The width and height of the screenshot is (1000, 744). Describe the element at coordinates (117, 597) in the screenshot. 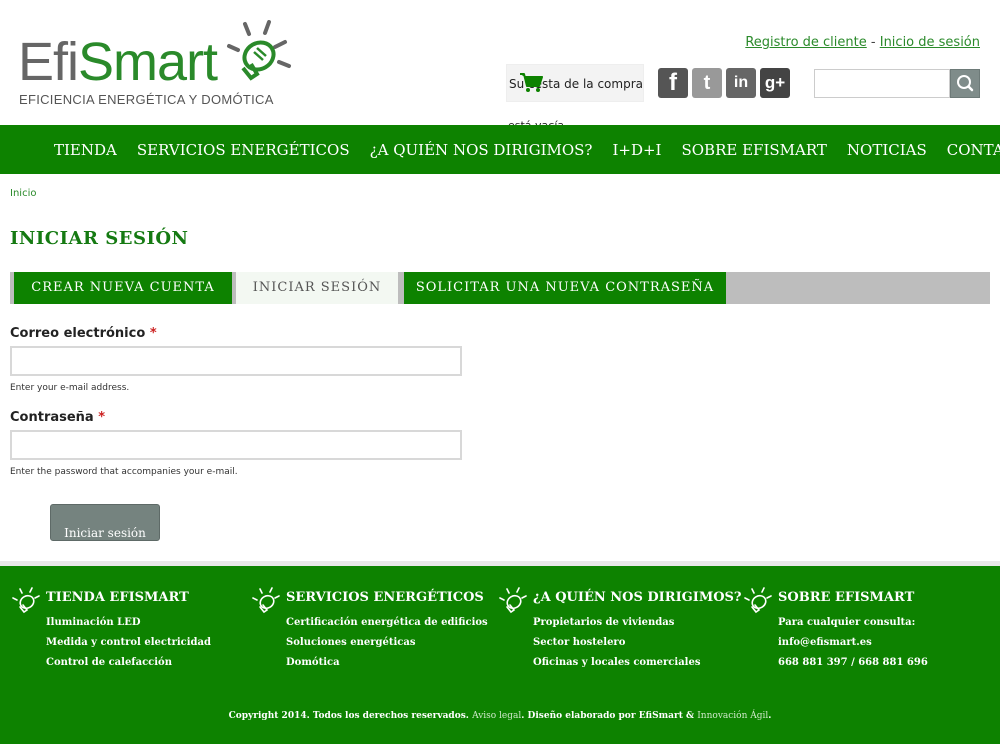

I see `footer-title-tienda: TIENDA EFISMART` at that location.